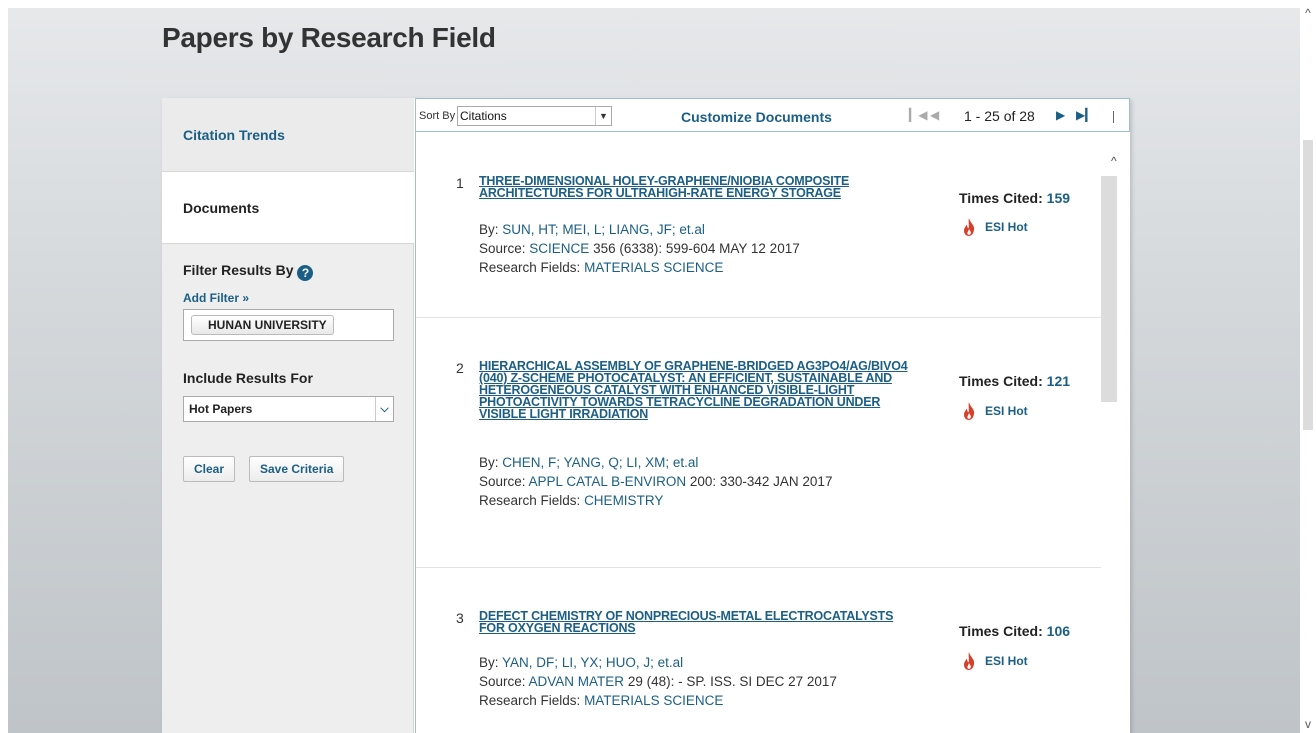 This screenshot has height=733, width=1316. I want to click on times-cited: Times Cited: 121, so click(1014, 381).